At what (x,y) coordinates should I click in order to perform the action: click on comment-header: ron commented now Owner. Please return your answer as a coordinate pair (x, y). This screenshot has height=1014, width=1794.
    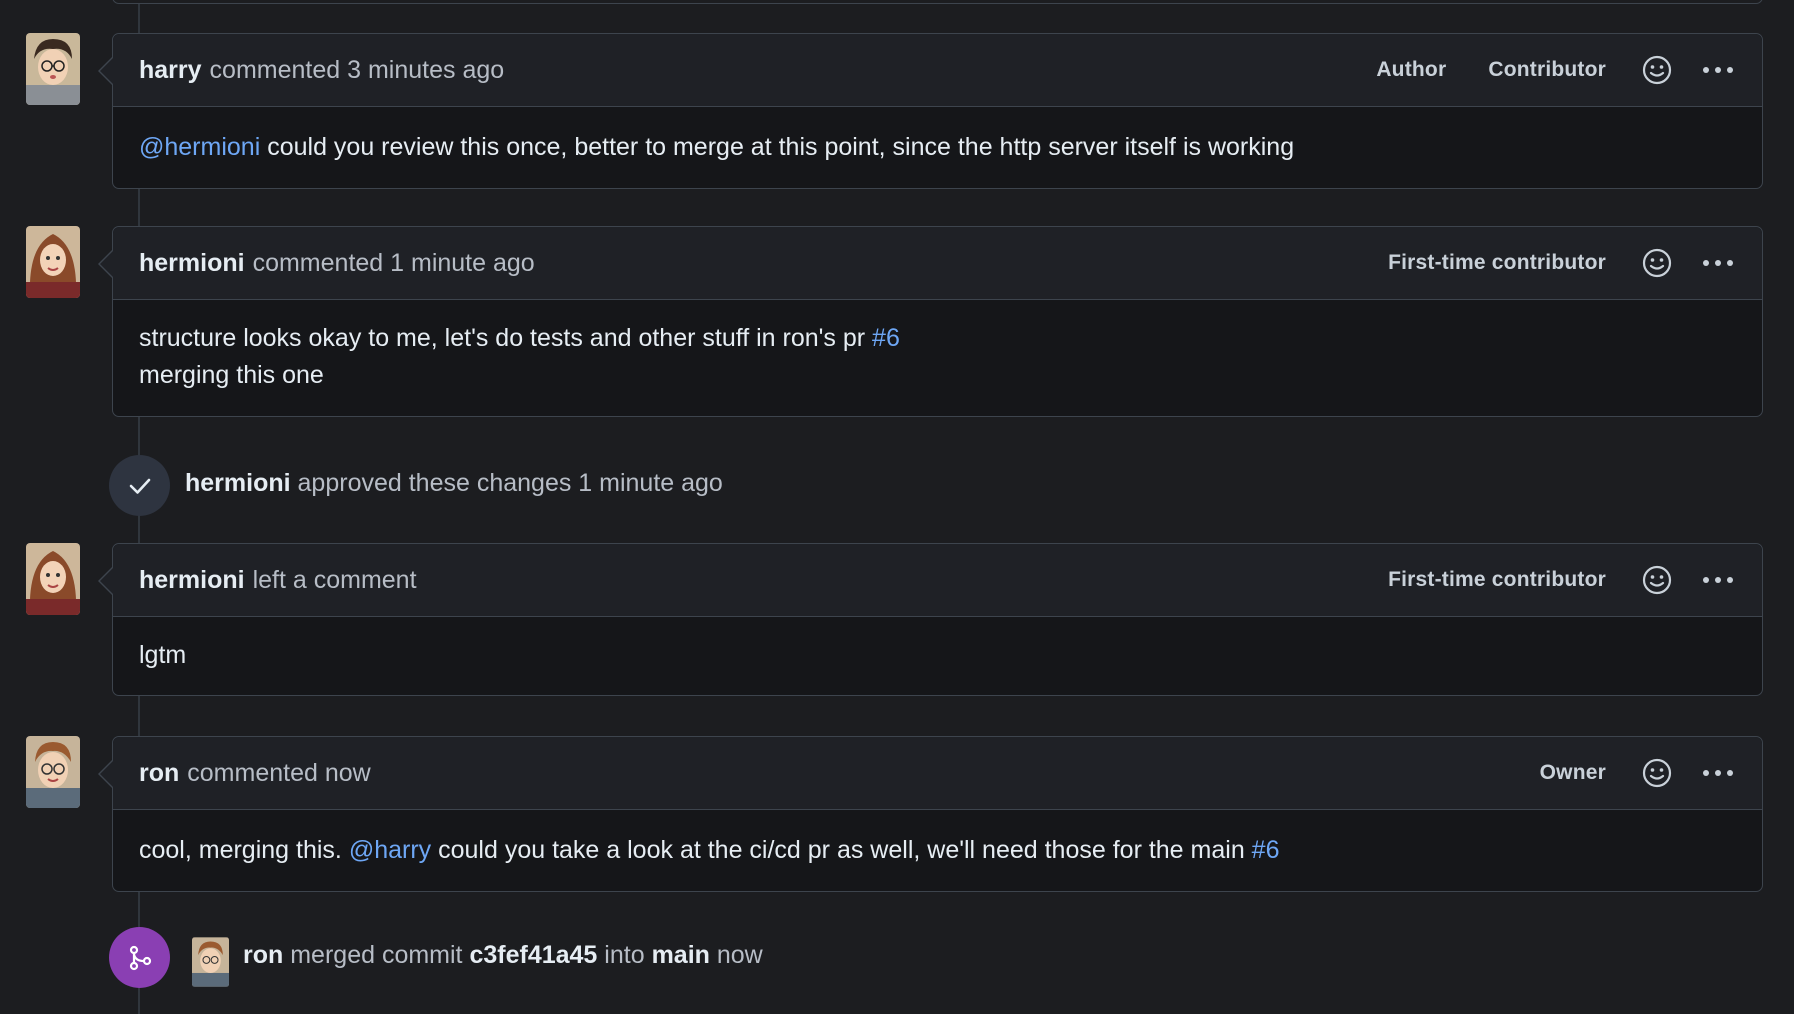
    Looking at the image, I should click on (937, 773).